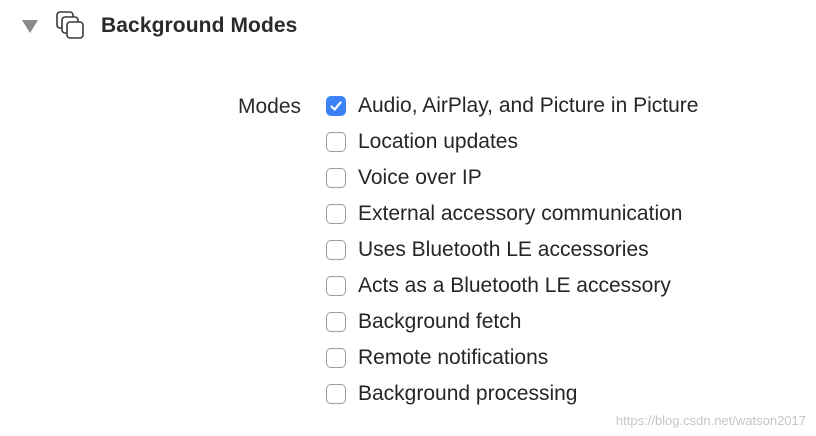 Image resolution: width=816 pixels, height=436 pixels. Describe the element at coordinates (270, 106) in the screenshot. I see `modes-label: Modes` at that location.